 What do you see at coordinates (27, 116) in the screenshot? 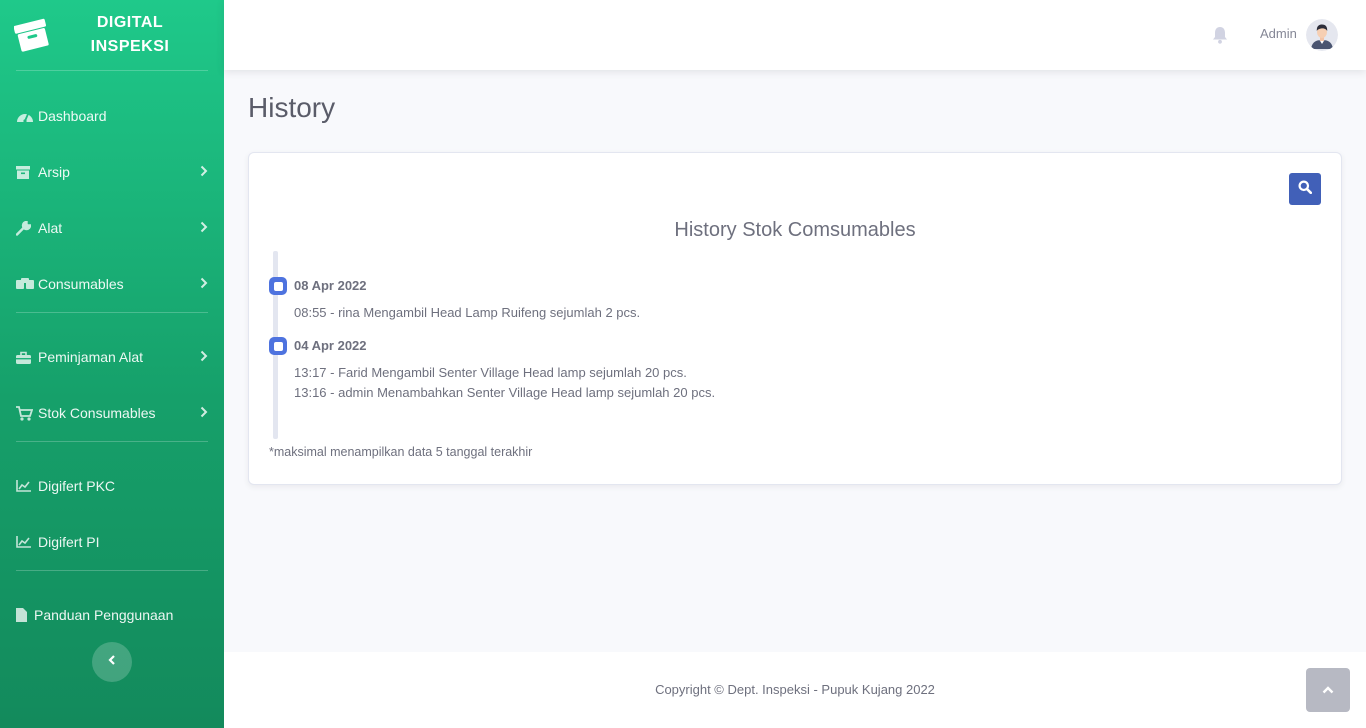
I see `tachometer-icon` at bounding box center [27, 116].